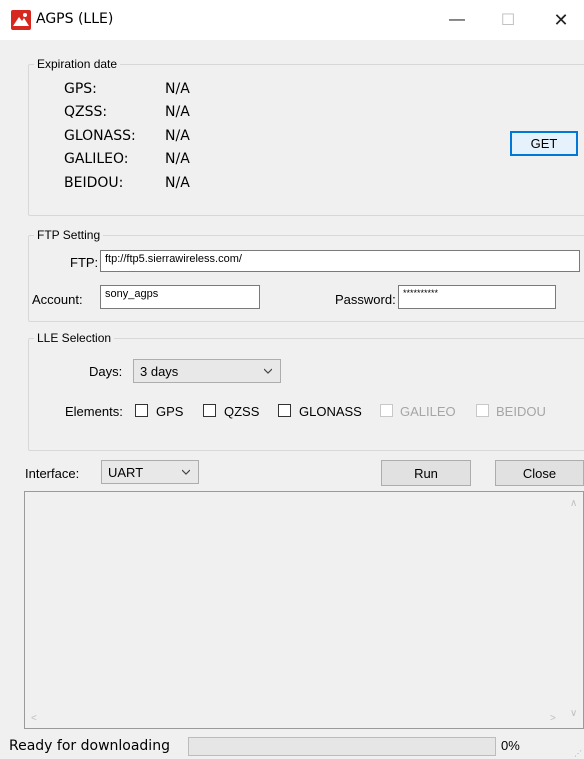  I want to click on interface-select-value: UART, so click(126, 472).